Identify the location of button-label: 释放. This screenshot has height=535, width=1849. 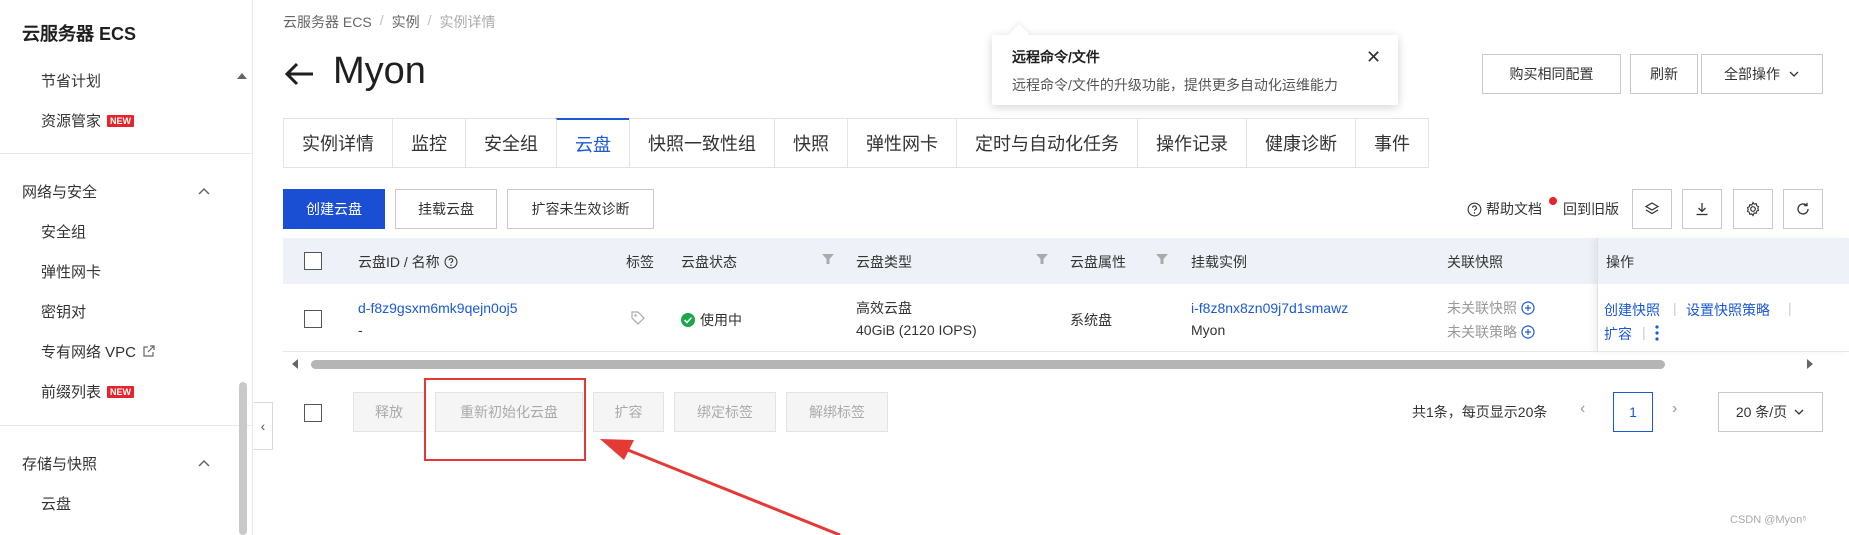
(389, 412).